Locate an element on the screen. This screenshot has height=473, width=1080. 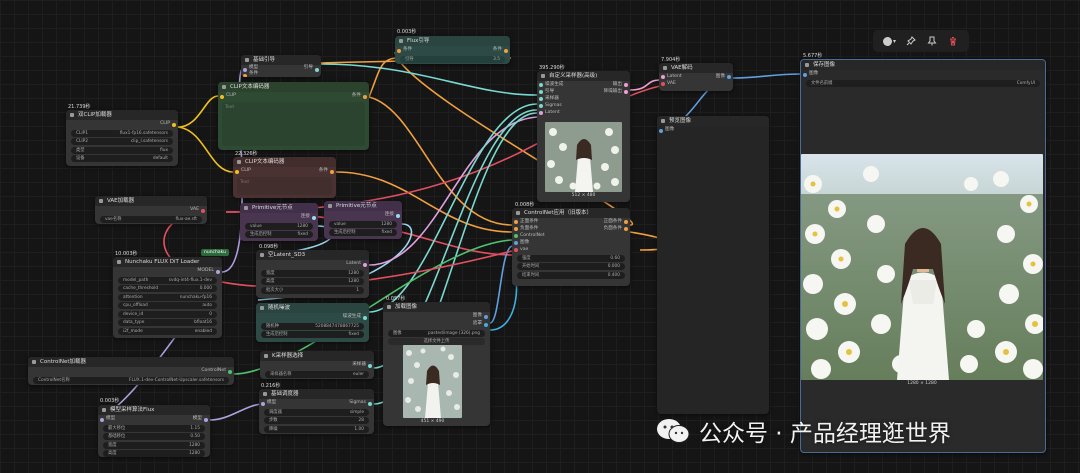
guidance-widget: 引导 3.5 is located at coordinates (452, 59).